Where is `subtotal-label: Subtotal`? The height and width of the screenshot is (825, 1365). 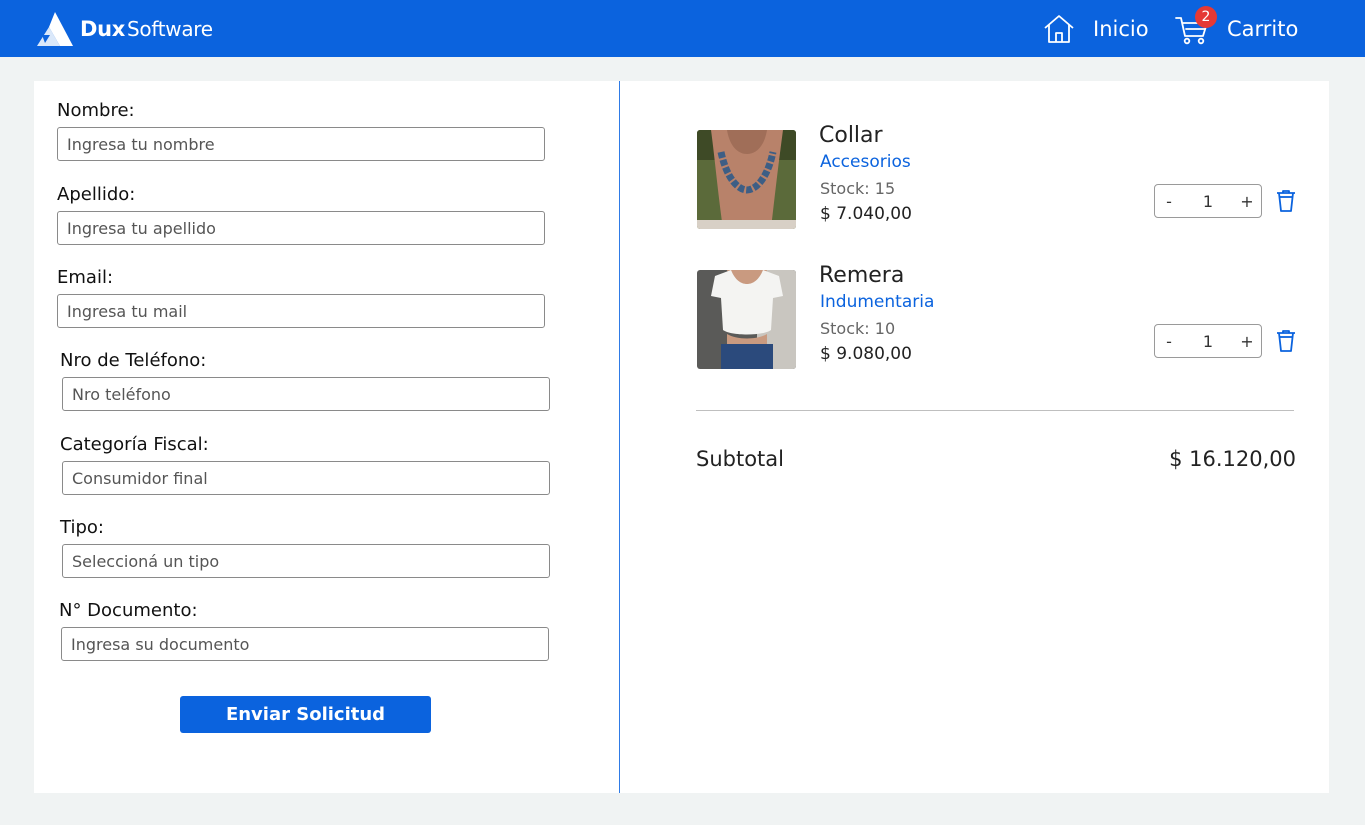 subtotal-label: Subtotal is located at coordinates (740, 459).